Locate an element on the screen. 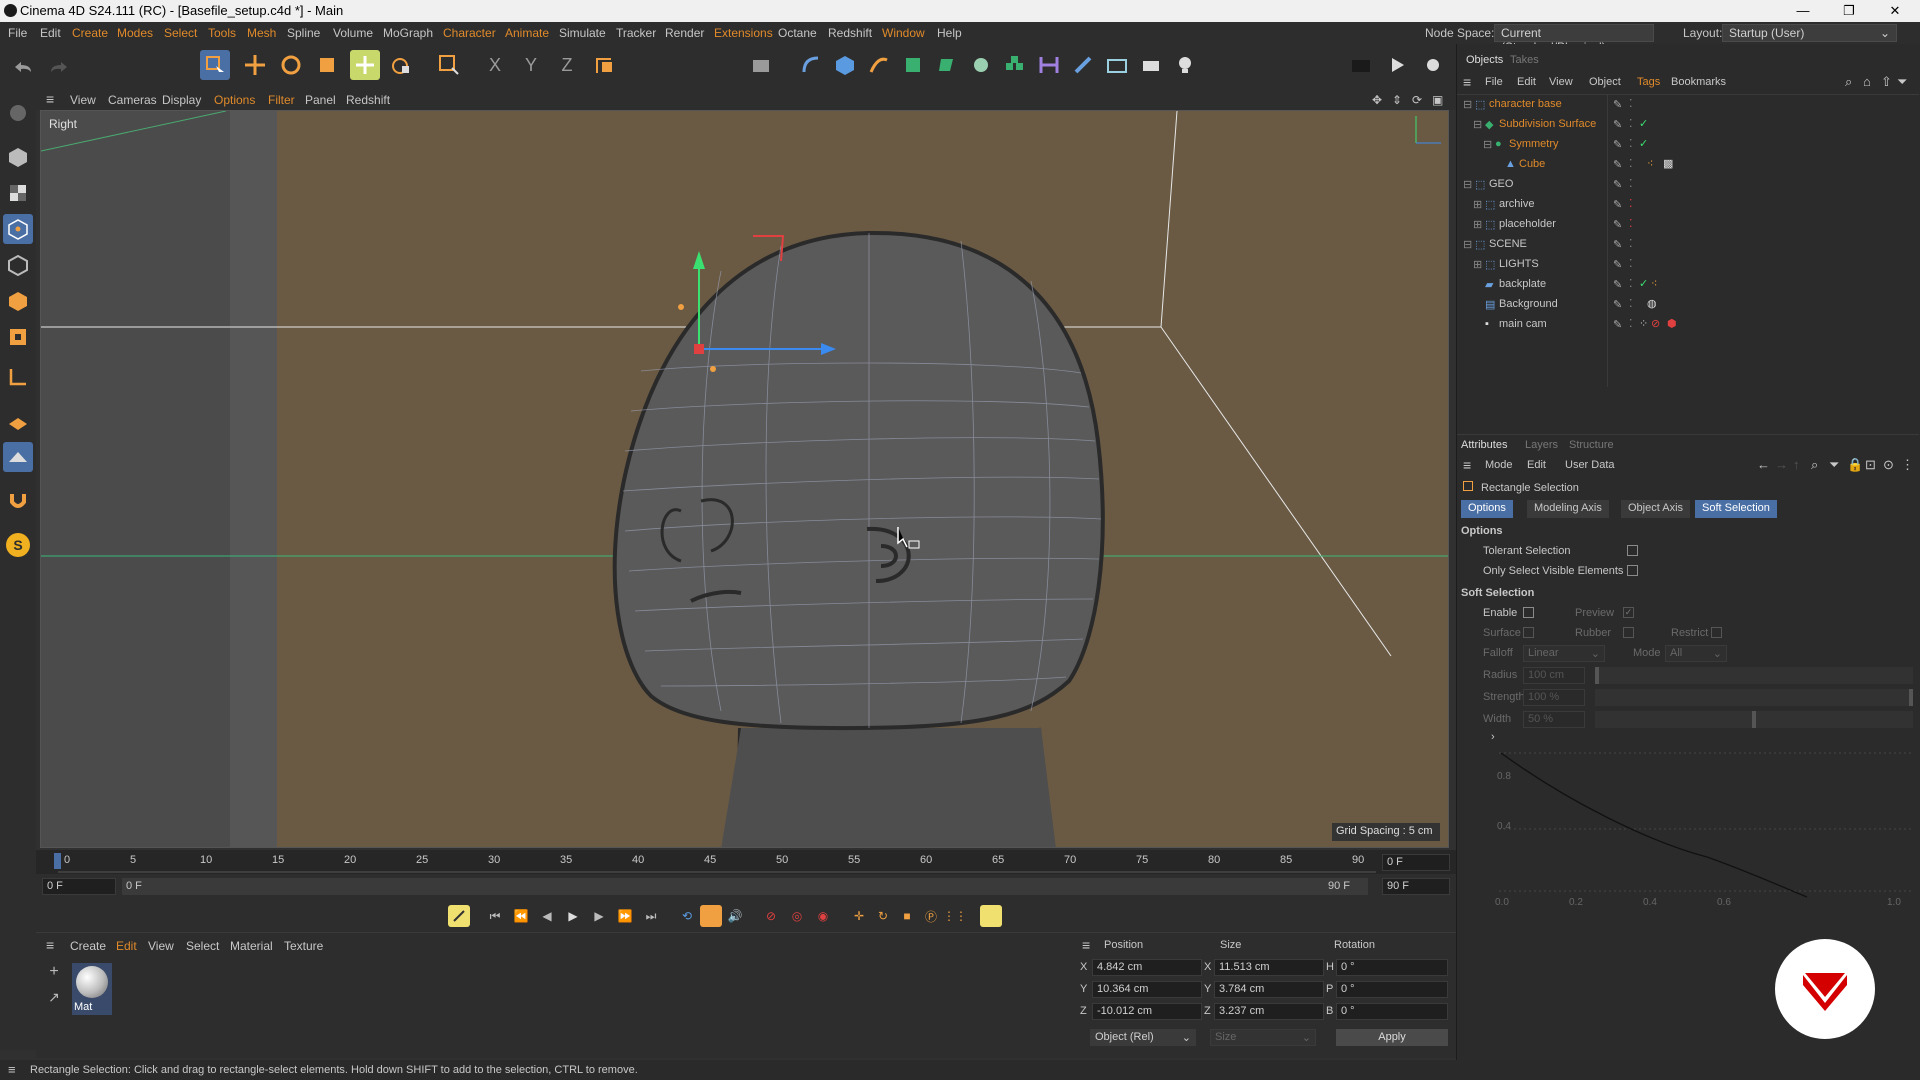 The image size is (1920, 1080). compositing-tag-icon: ⊘ is located at coordinates (1655, 323).